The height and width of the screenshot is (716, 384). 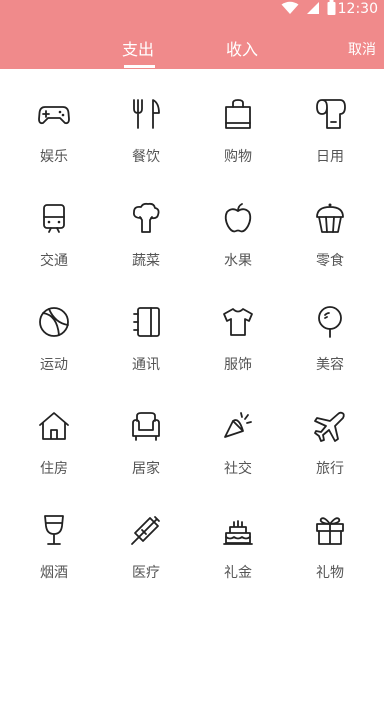 What do you see at coordinates (146, 157) in the screenshot?
I see `category-label: 餐饮` at bounding box center [146, 157].